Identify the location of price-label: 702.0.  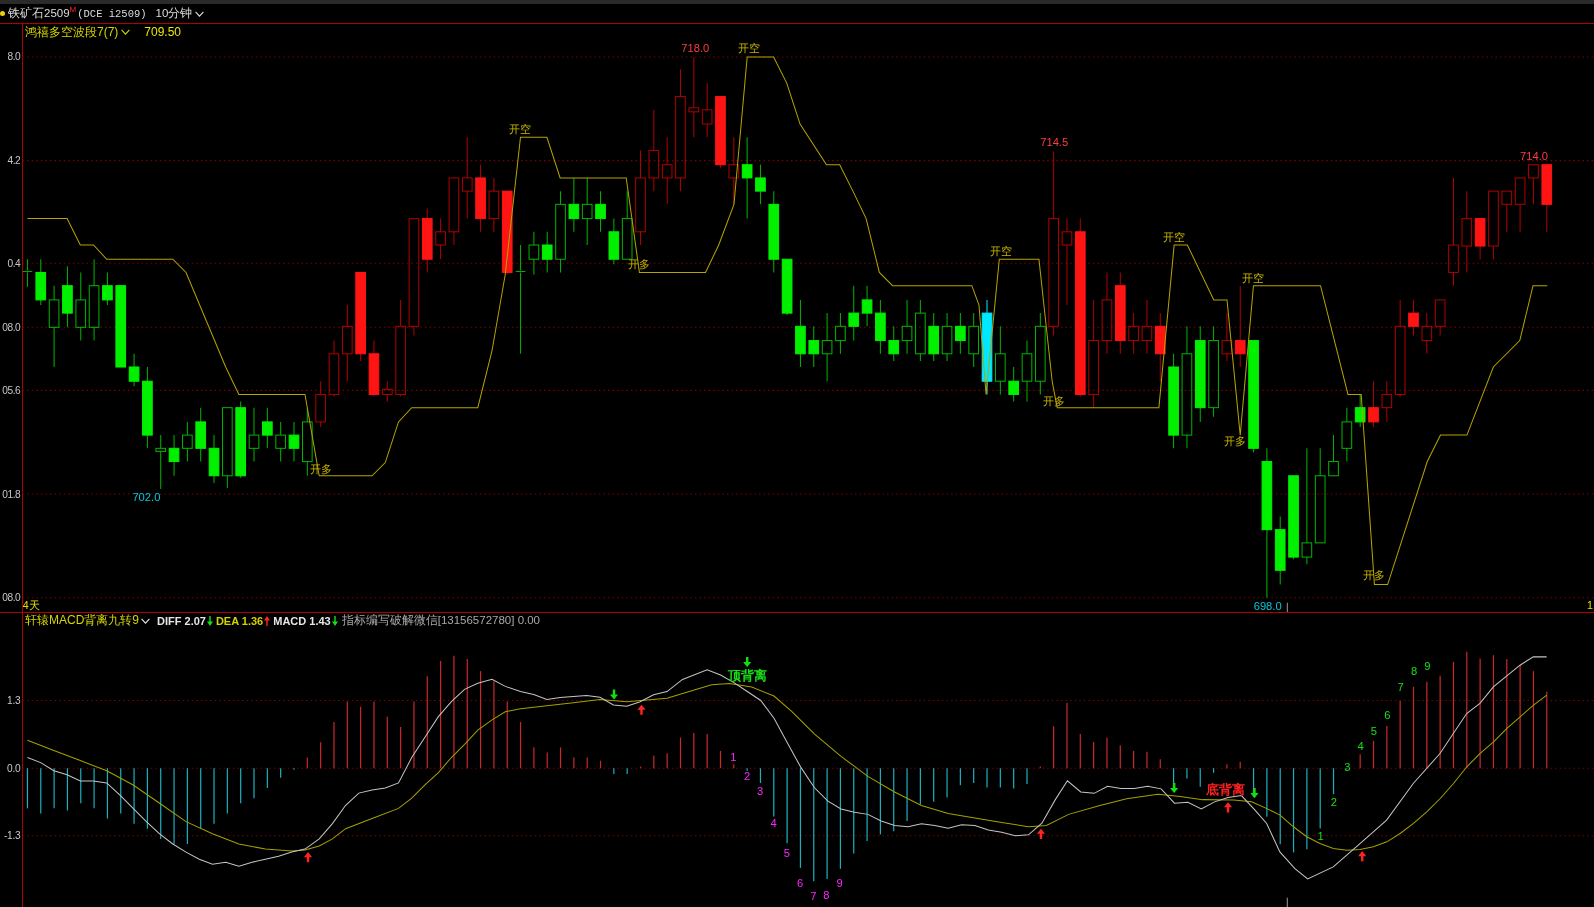
(146, 497).